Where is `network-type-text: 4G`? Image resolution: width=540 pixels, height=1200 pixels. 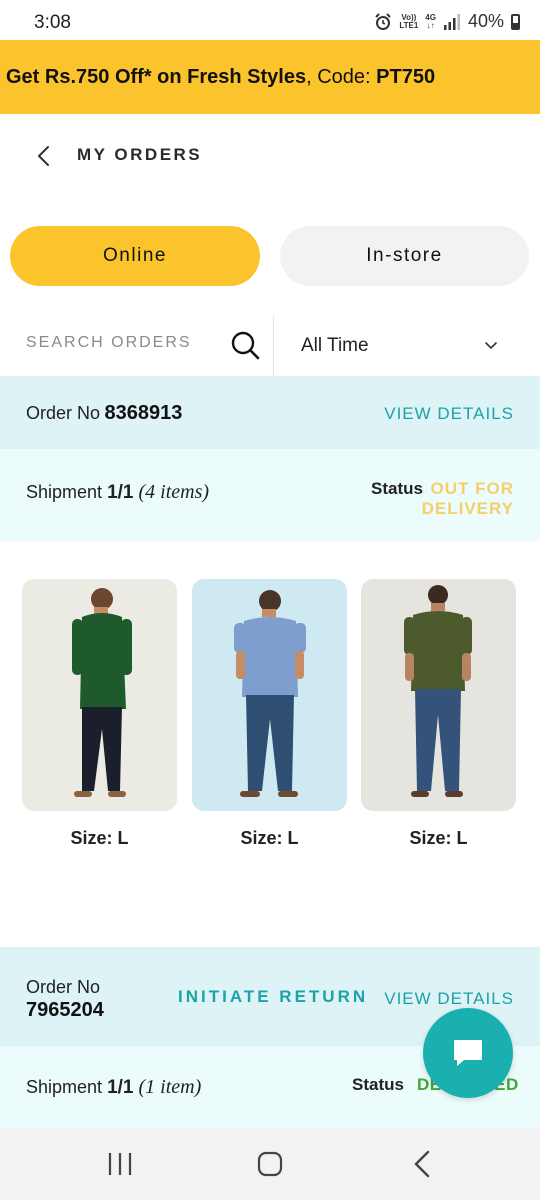 network-type-text: 4G is located at coordinates (430, 17).